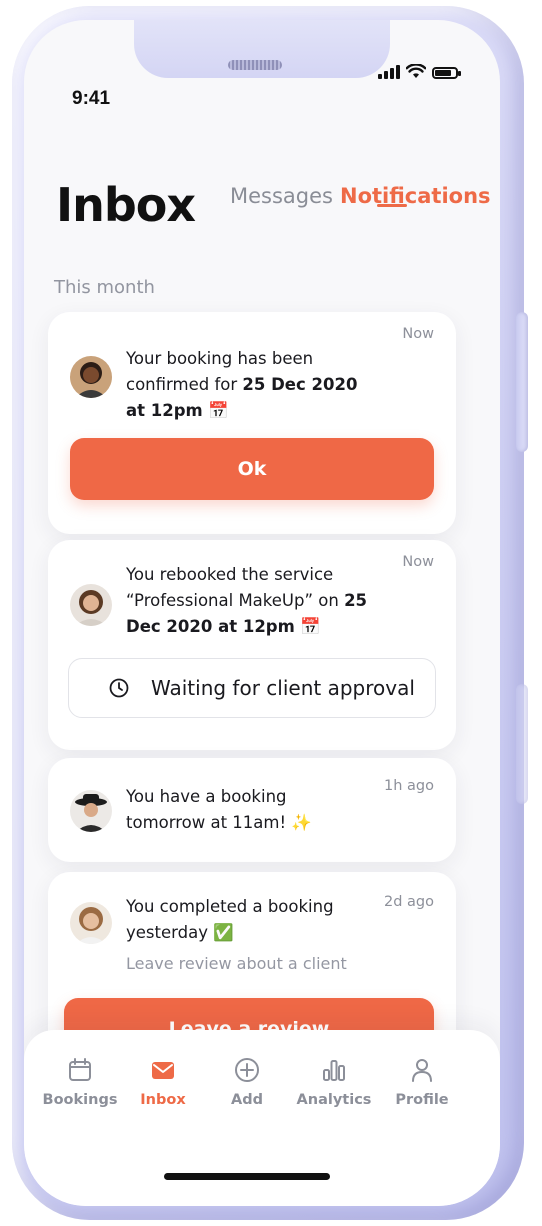 This screenshot has width=542, height=1226. What do you see at coordinates (247, 1100) in the screenshot?
I see `nav-label: Add` at bounding box center [247, 1100].